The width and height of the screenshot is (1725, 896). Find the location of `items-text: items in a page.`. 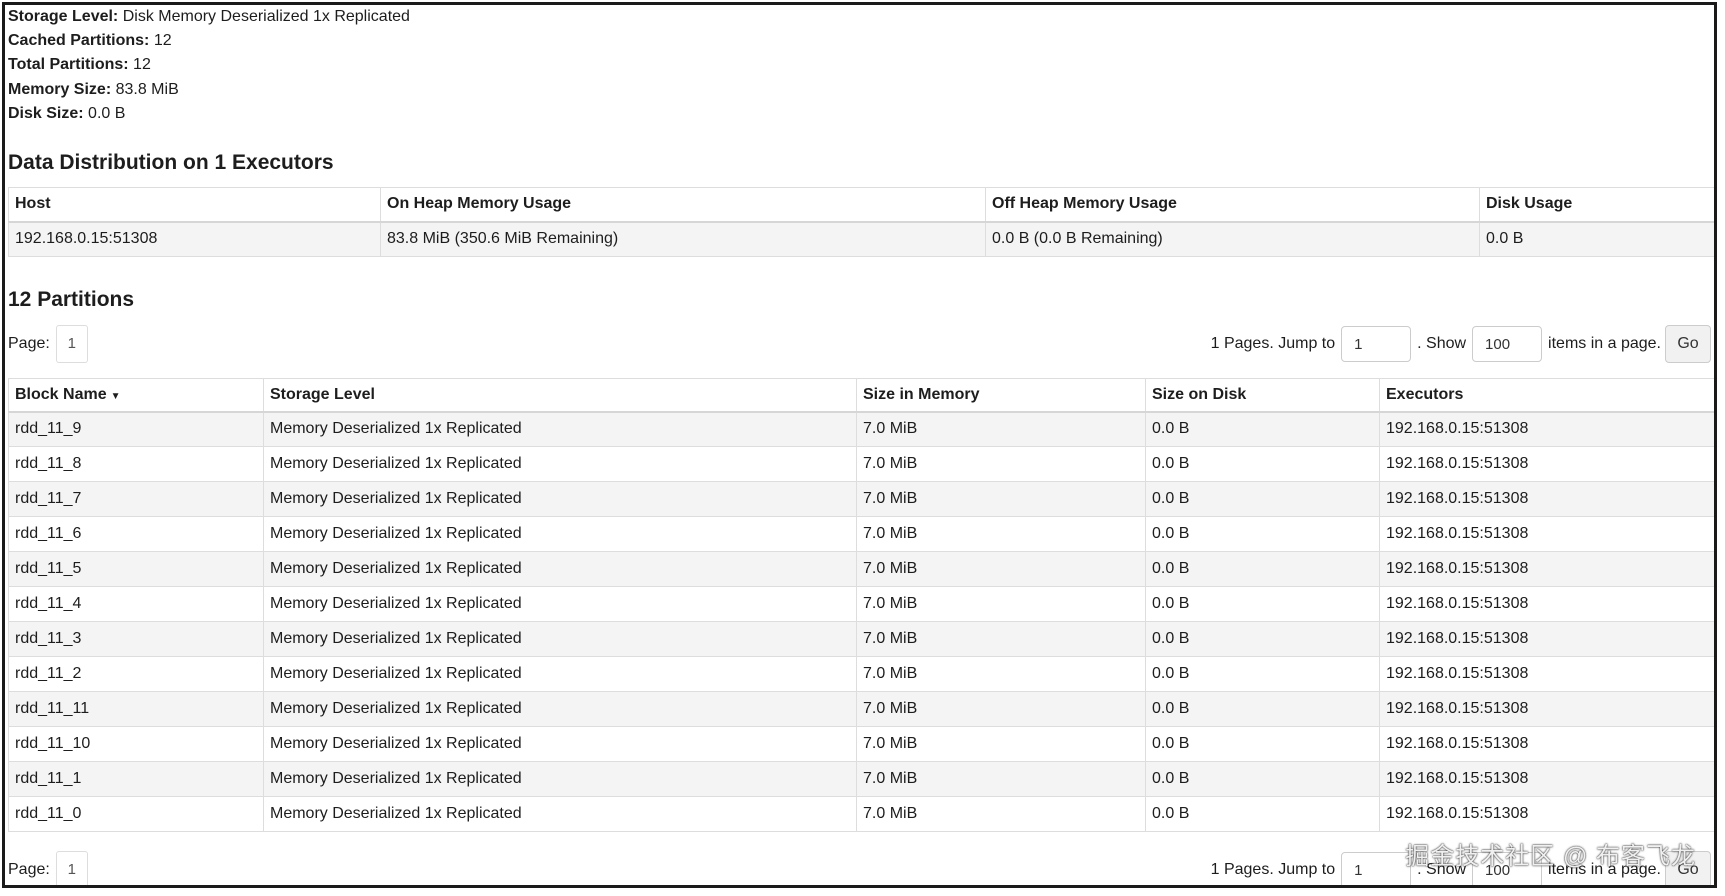

items-text: items in a page. is located at coordinates (1604, 343).